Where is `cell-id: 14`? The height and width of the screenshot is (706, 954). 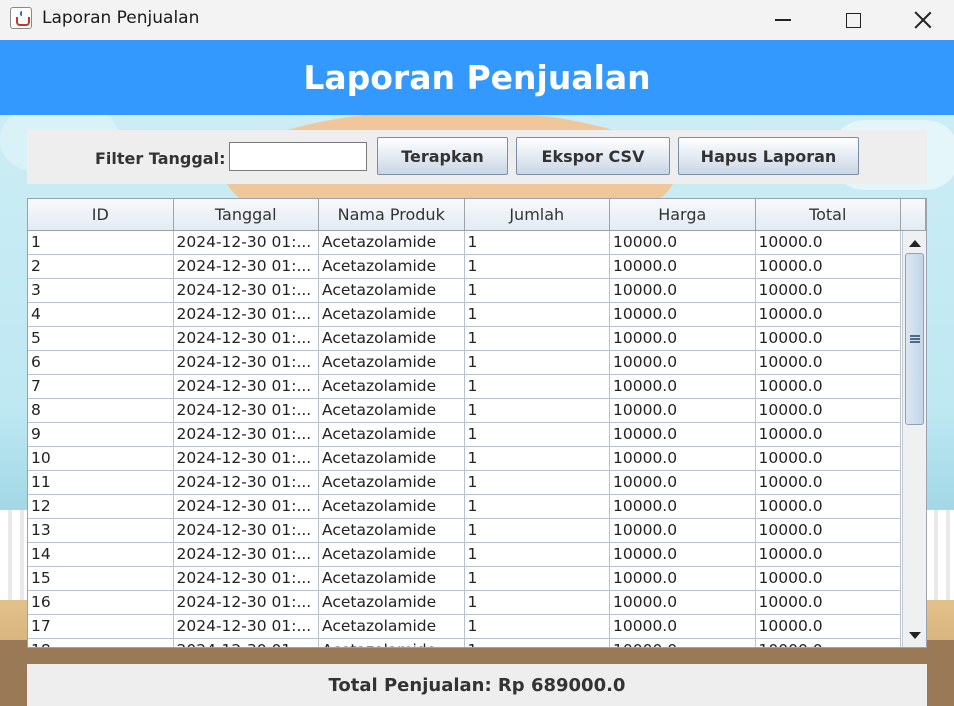 cell-id: 14 is located at coordinates (101, 554).